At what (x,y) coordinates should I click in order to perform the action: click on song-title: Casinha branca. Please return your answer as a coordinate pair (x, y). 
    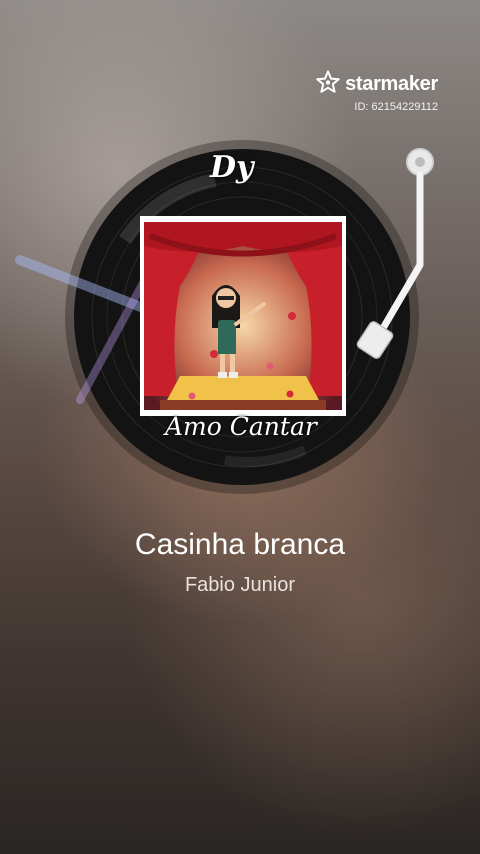
    Looking at the image, I should click on (240, 544).